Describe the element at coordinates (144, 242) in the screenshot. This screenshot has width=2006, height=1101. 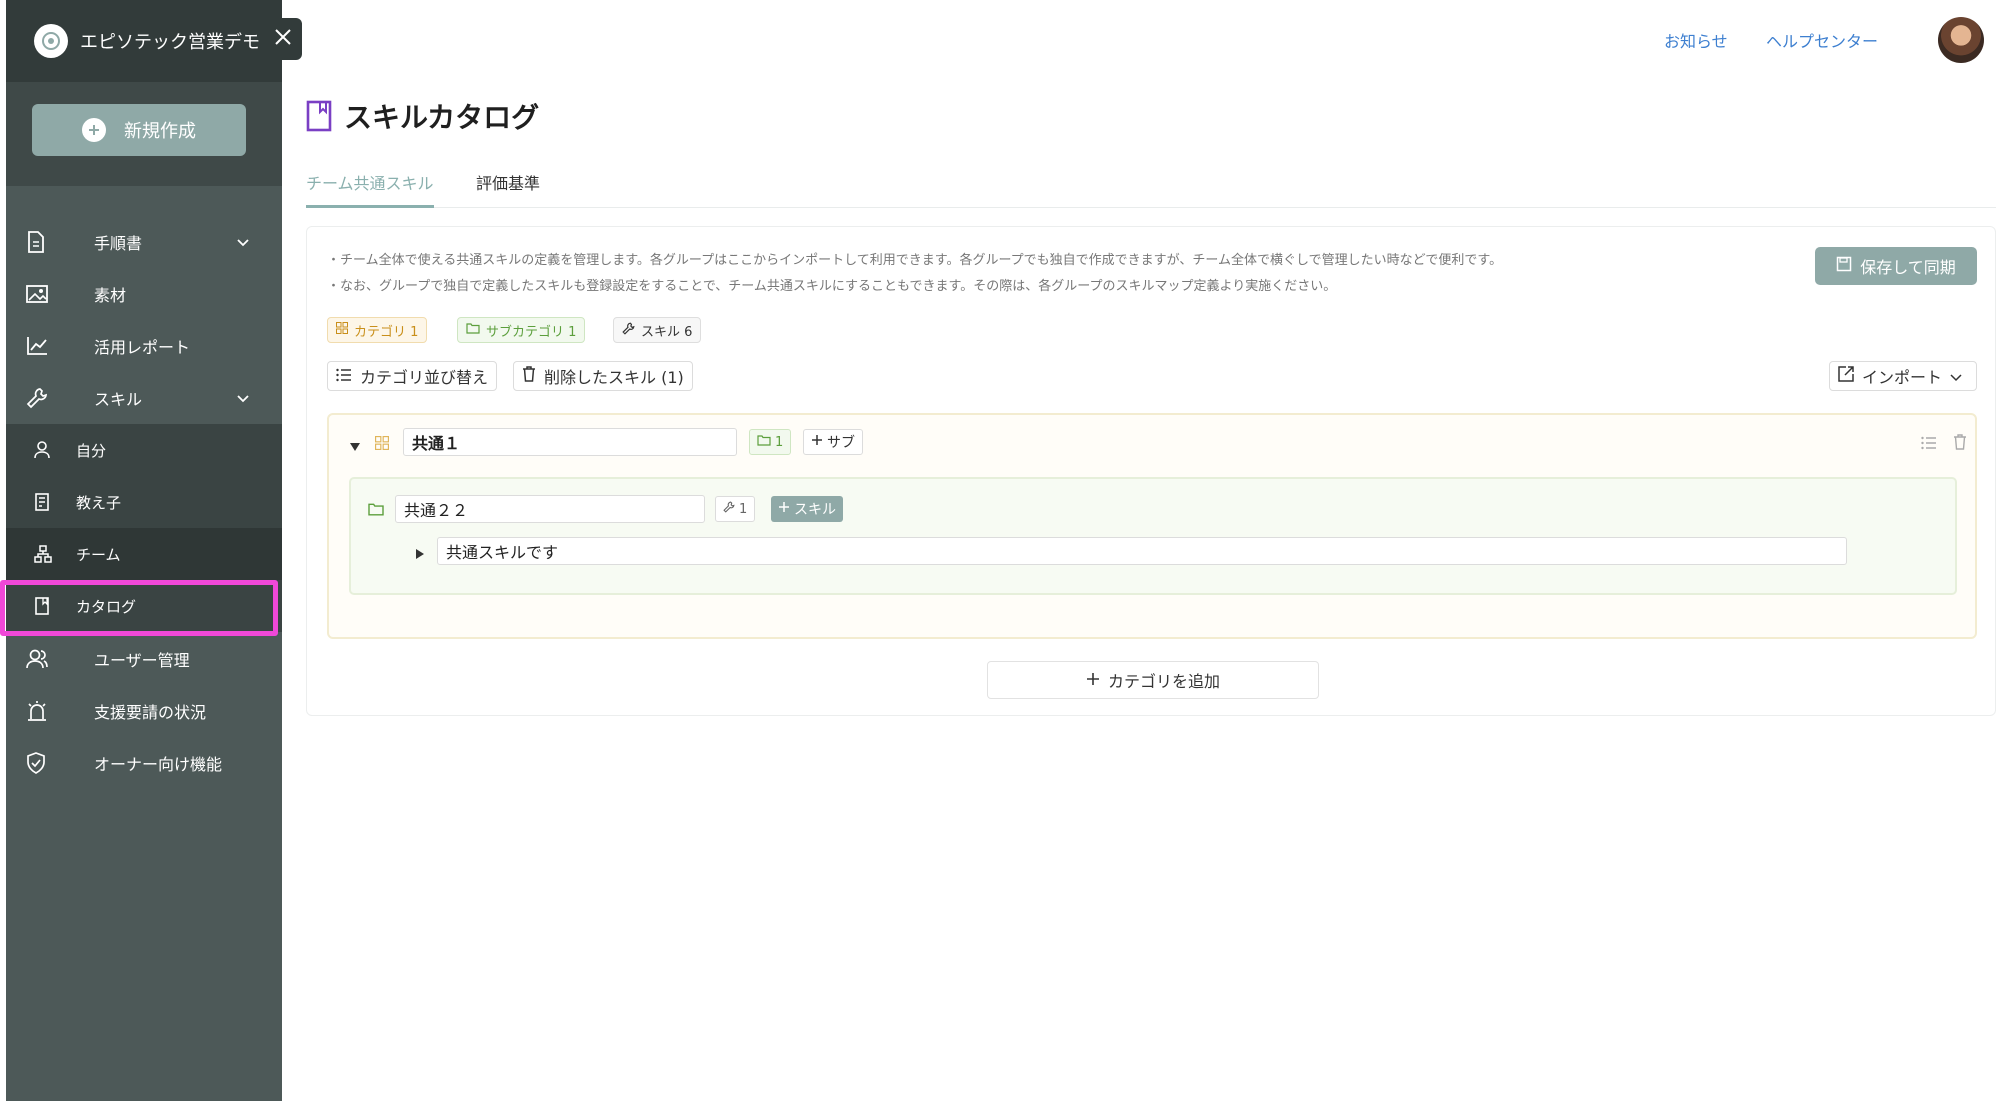
I see `sidebar-item-manuals: 手順書` at that location.